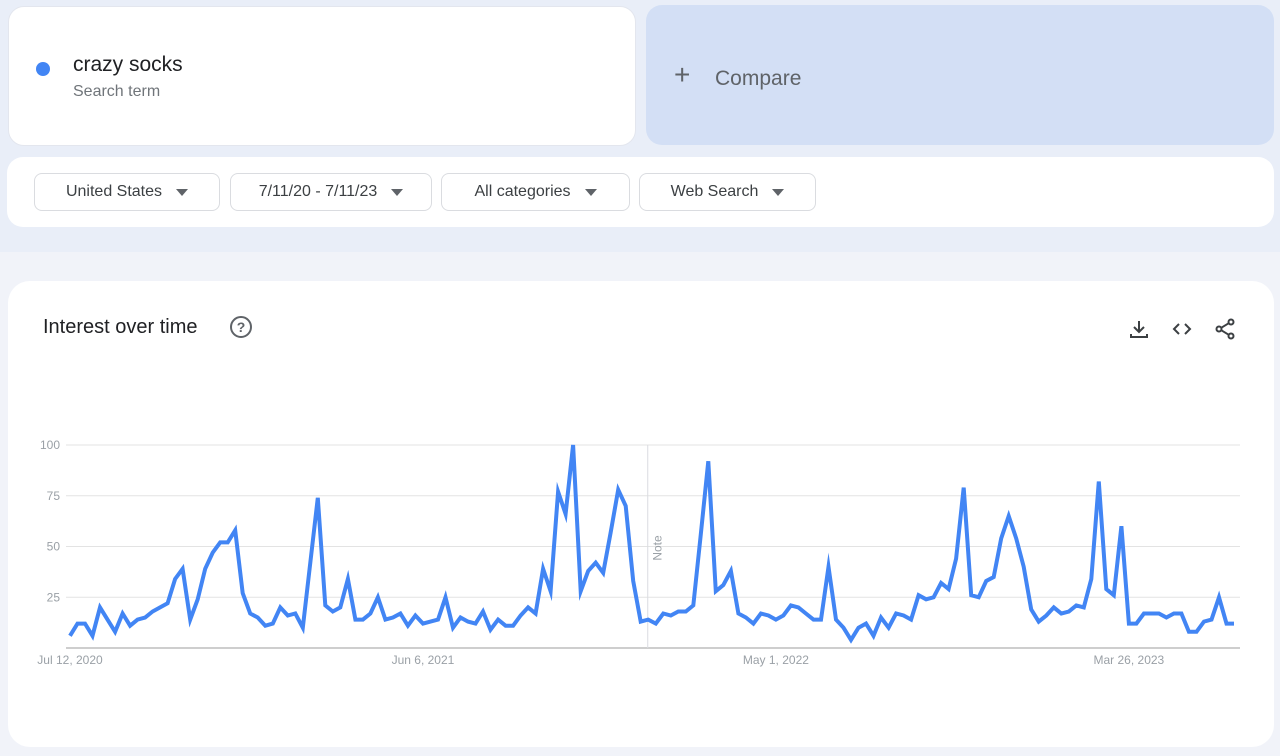 The height and width of the screenshot is (756, 1280). Describe the element at coordinates (1129, 660) in the screenshot. I see `x-tick-label: Mar 26, 2023` at that location.